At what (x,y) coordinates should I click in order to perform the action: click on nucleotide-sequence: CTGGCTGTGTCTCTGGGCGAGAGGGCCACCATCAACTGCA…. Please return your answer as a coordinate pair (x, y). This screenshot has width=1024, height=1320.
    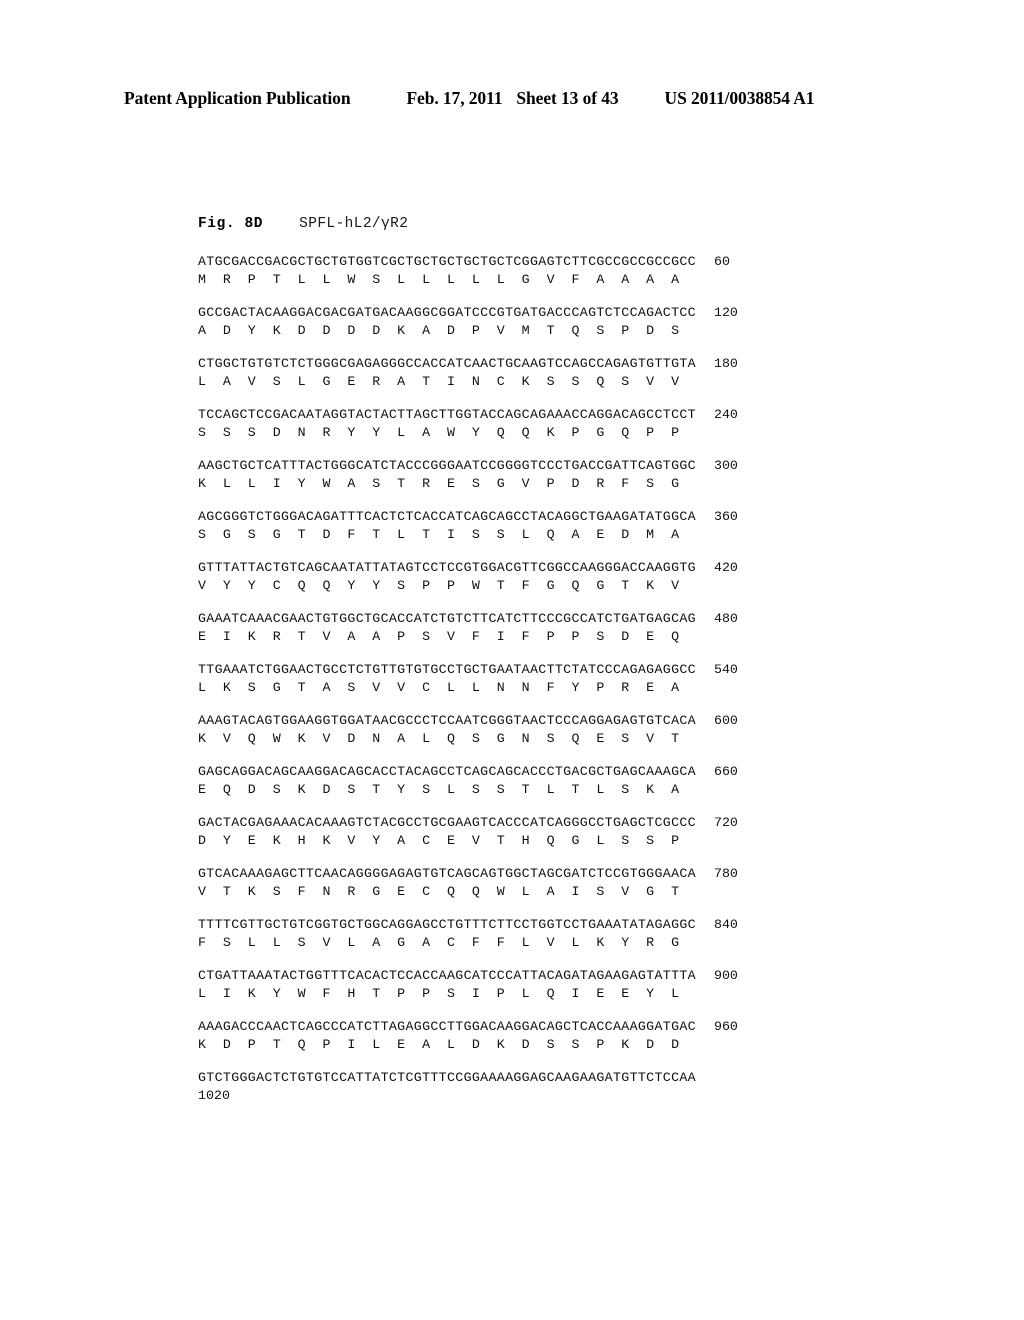
    Looking at the image, I should click on (447, 363).